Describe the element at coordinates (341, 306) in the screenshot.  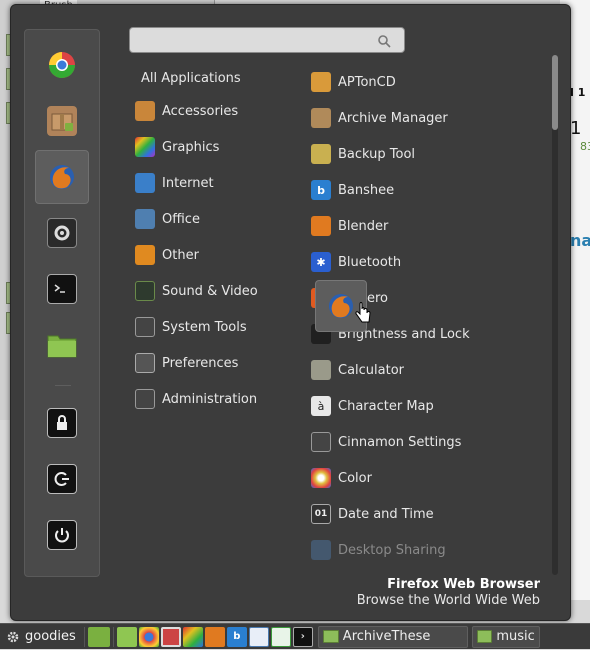
I see `firefox-icon` at that location.